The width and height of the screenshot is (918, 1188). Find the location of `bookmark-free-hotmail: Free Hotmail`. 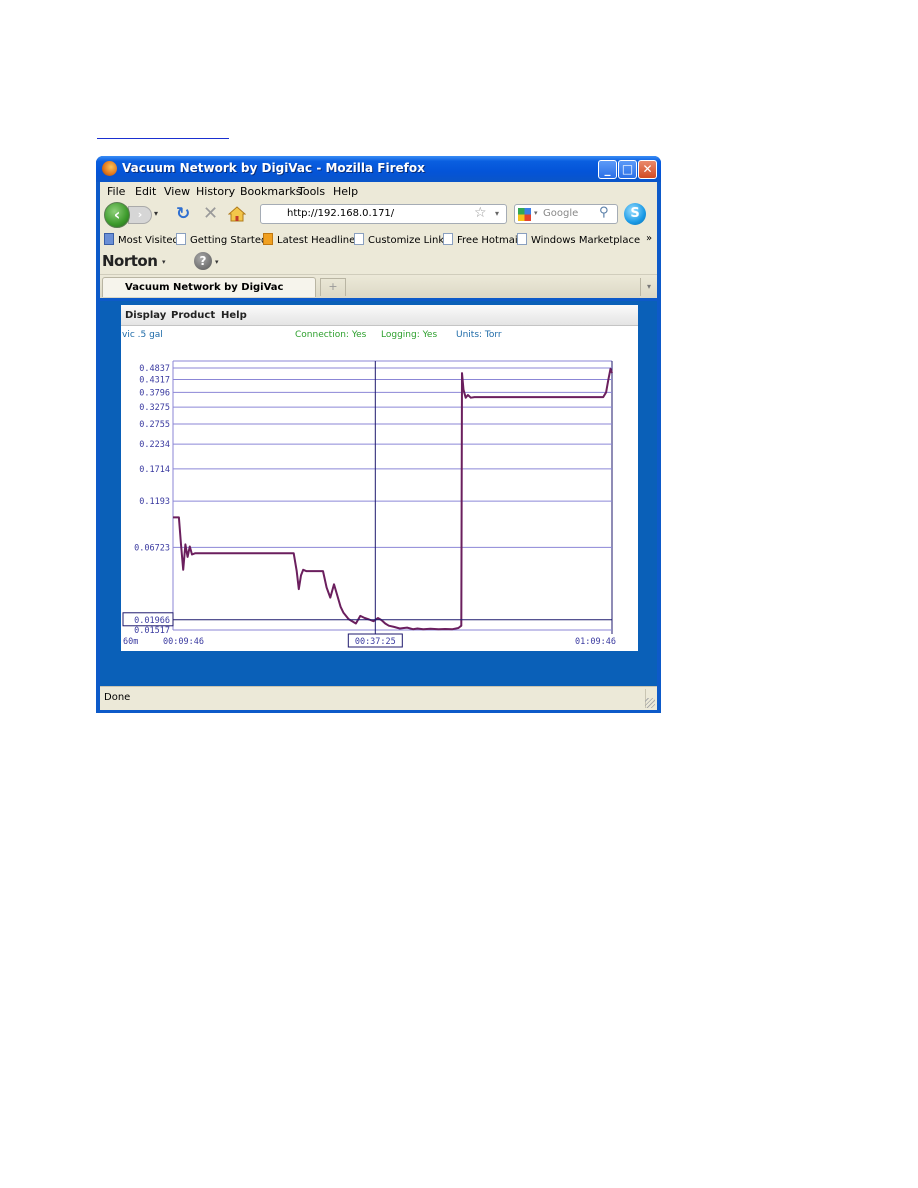

bookmark-free-hotmail: Free Hotmail is located at coordinates (481, 239).